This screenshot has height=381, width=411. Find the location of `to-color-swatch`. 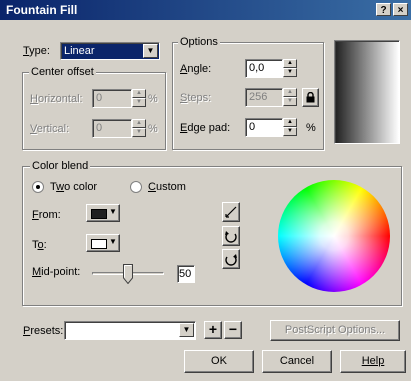

to-color-swatch is located at coordinates (99, 244).